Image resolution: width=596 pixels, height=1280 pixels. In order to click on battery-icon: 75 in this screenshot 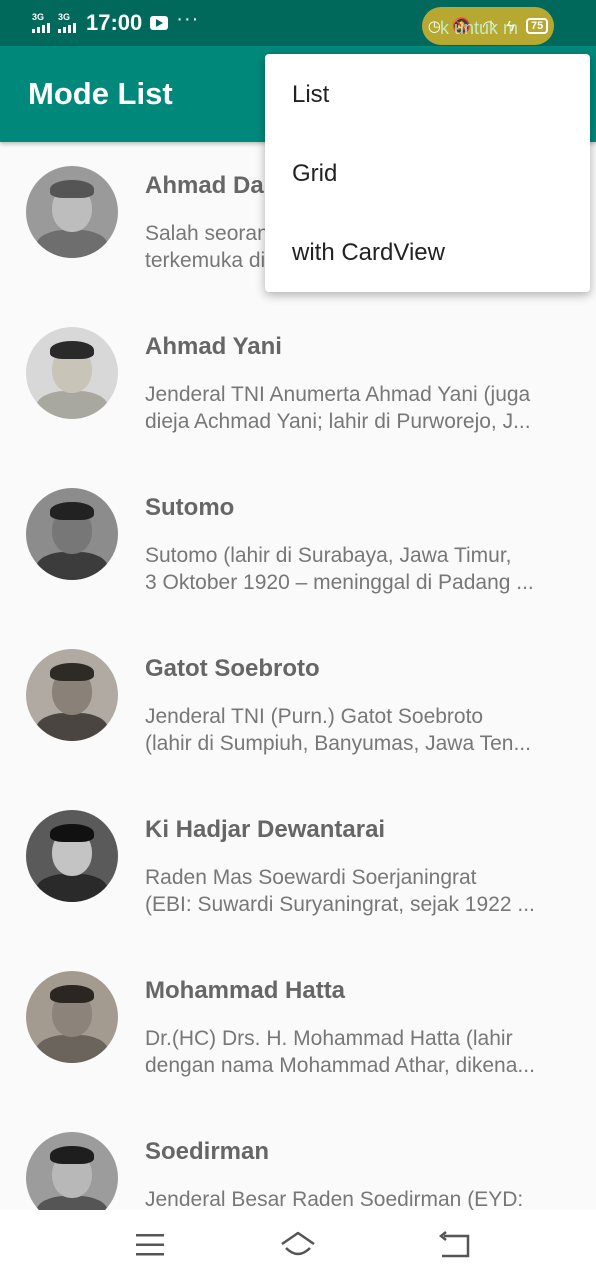, I will do `click(537, 26)`.